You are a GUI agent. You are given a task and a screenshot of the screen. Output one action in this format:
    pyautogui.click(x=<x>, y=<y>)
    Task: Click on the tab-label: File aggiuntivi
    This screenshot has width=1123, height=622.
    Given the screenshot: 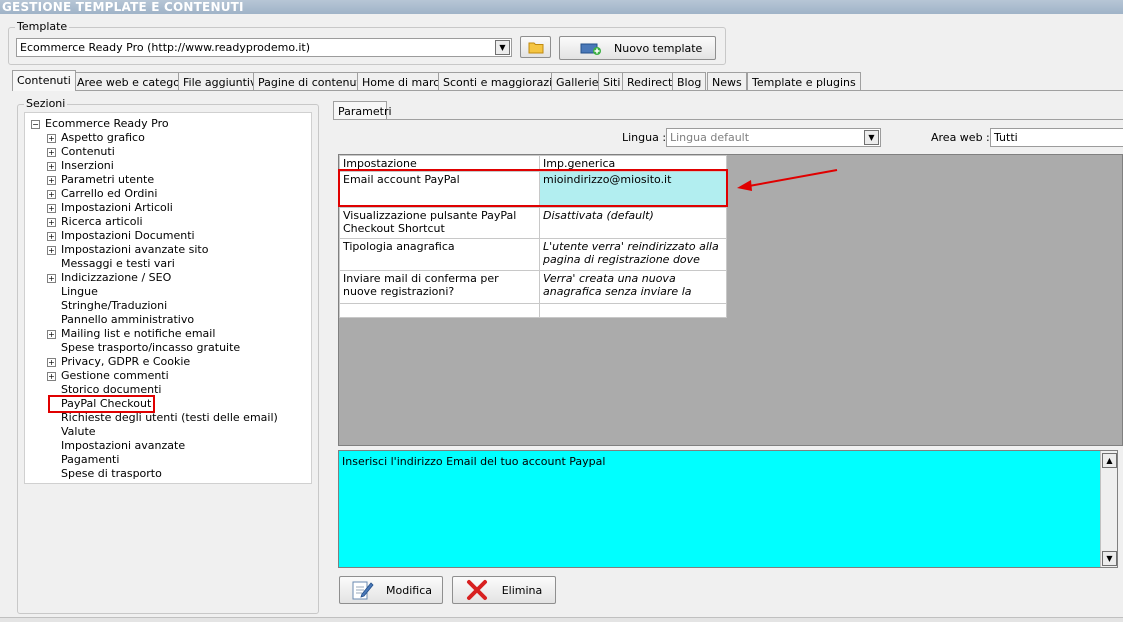 What is the action you would take?
    pyautogui.click(x=221, y=82)
    